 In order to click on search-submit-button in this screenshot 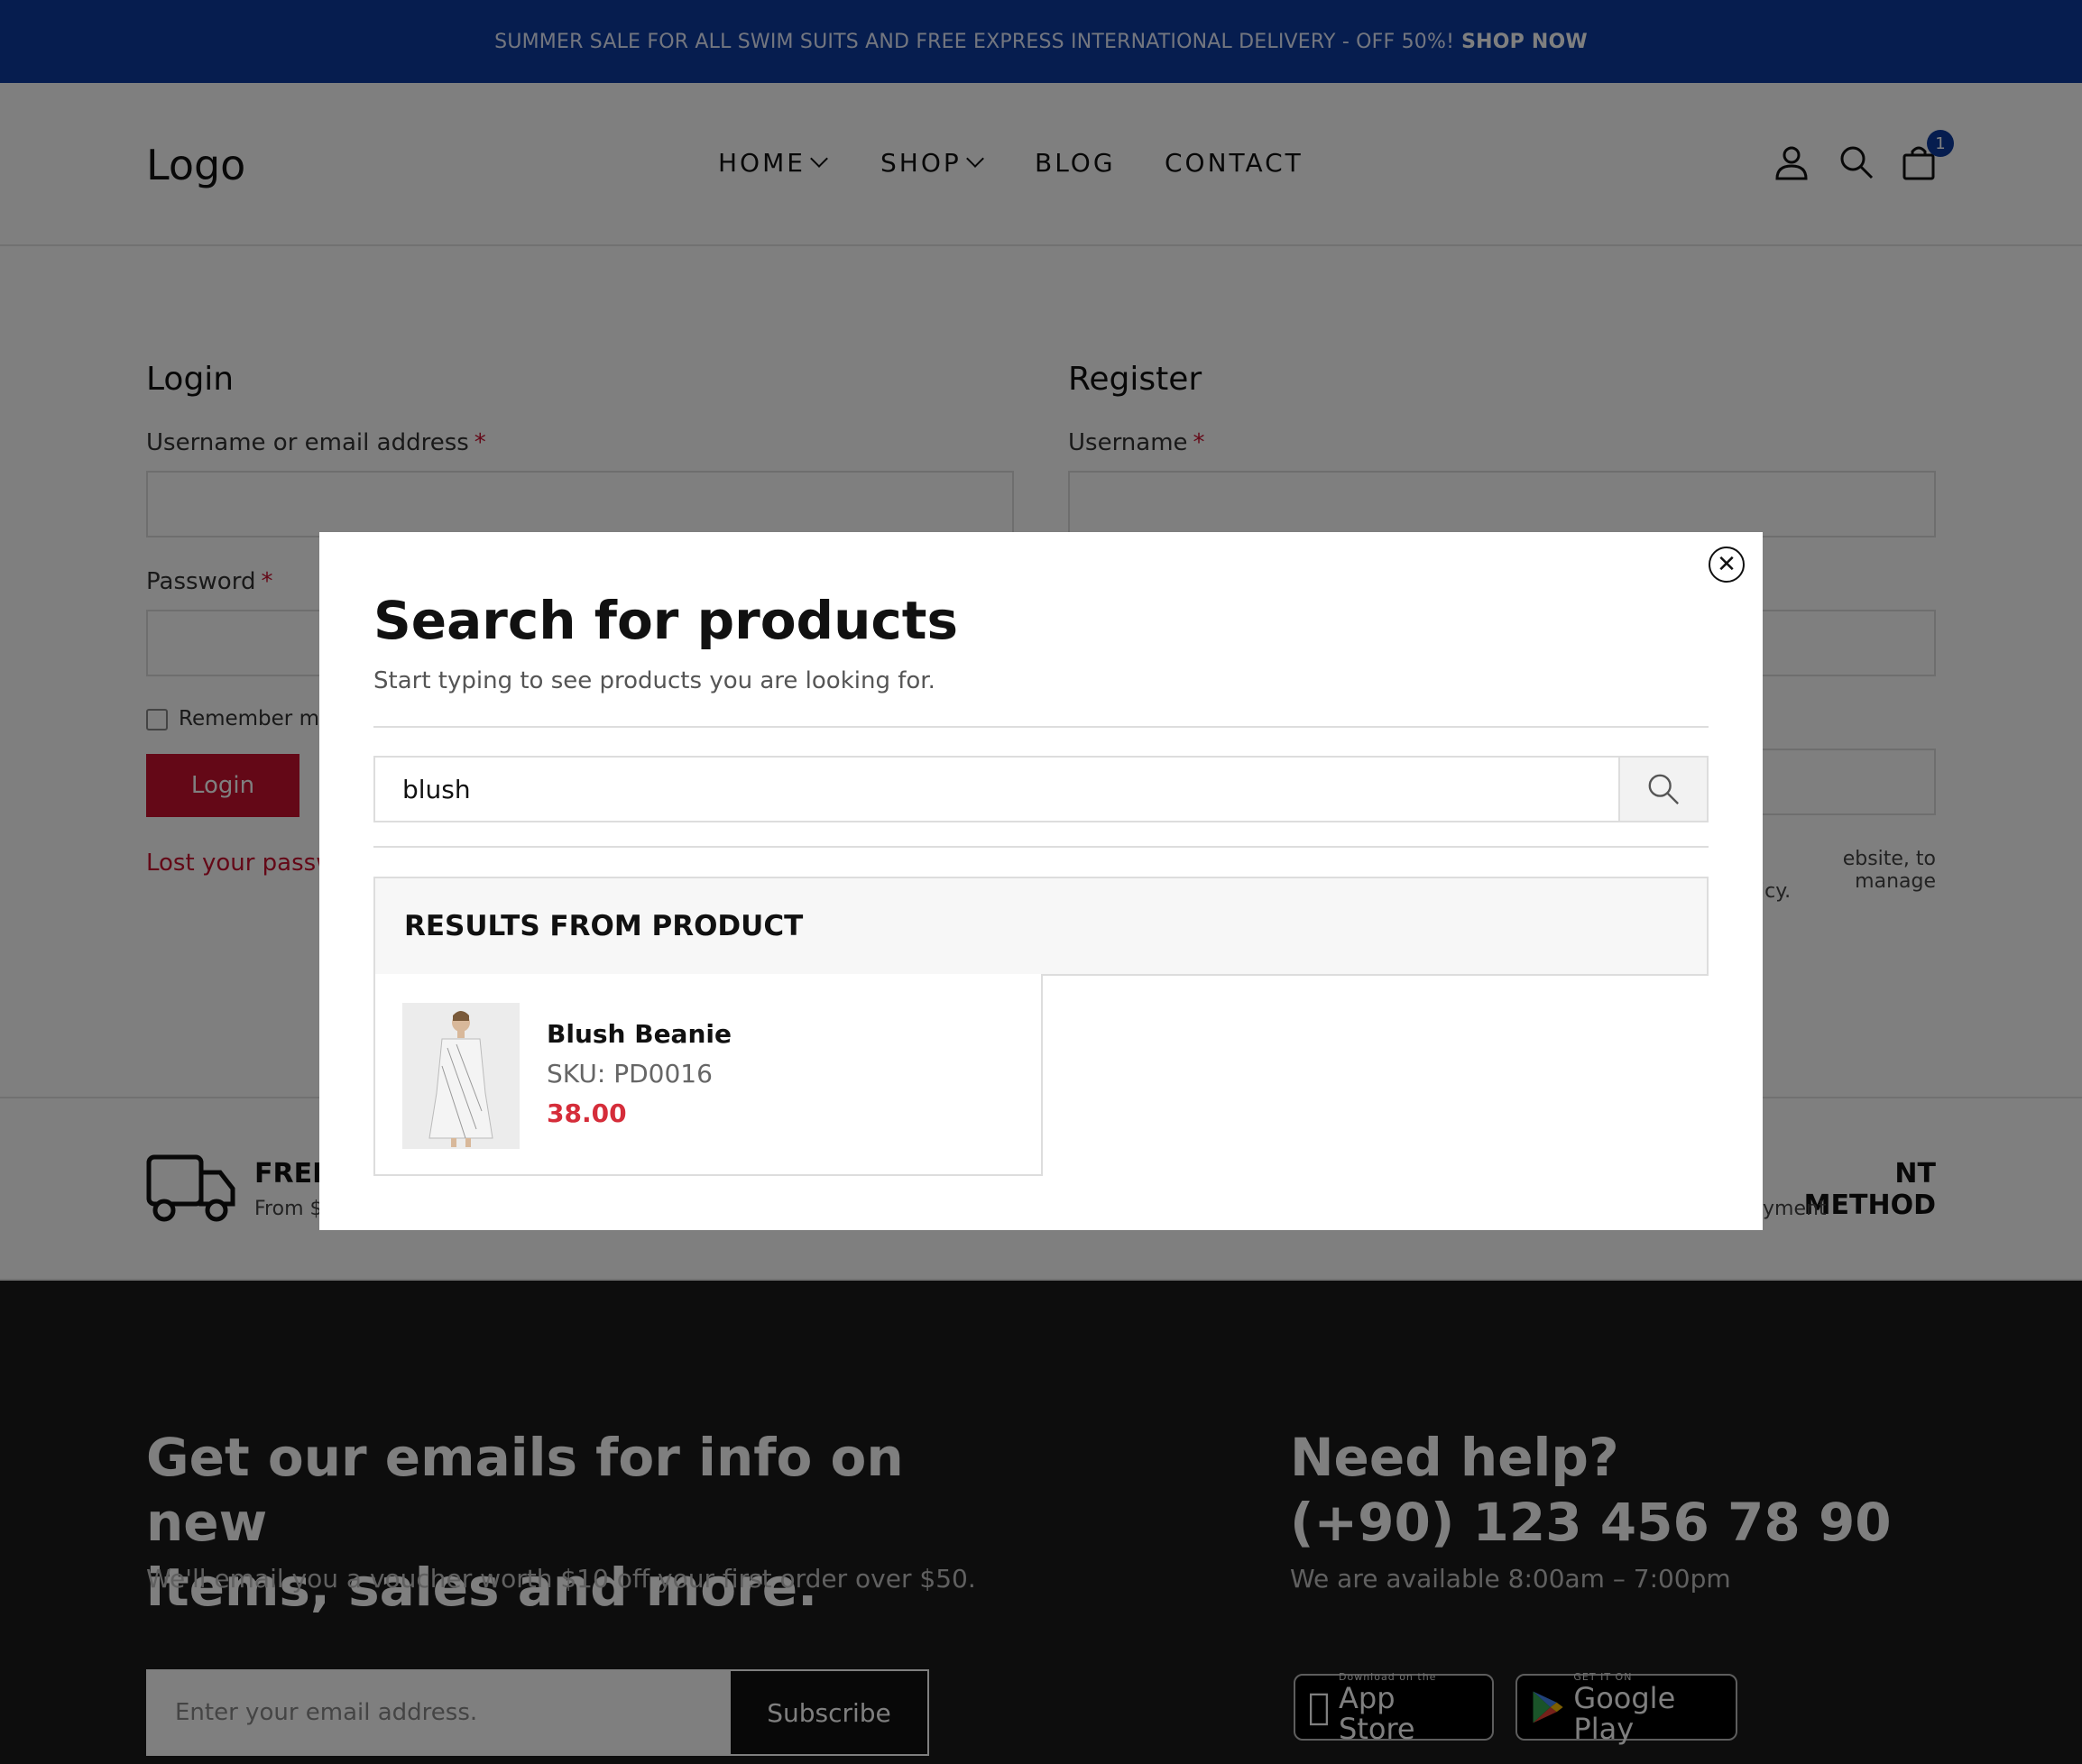, I will do `click(1664, 789)`.